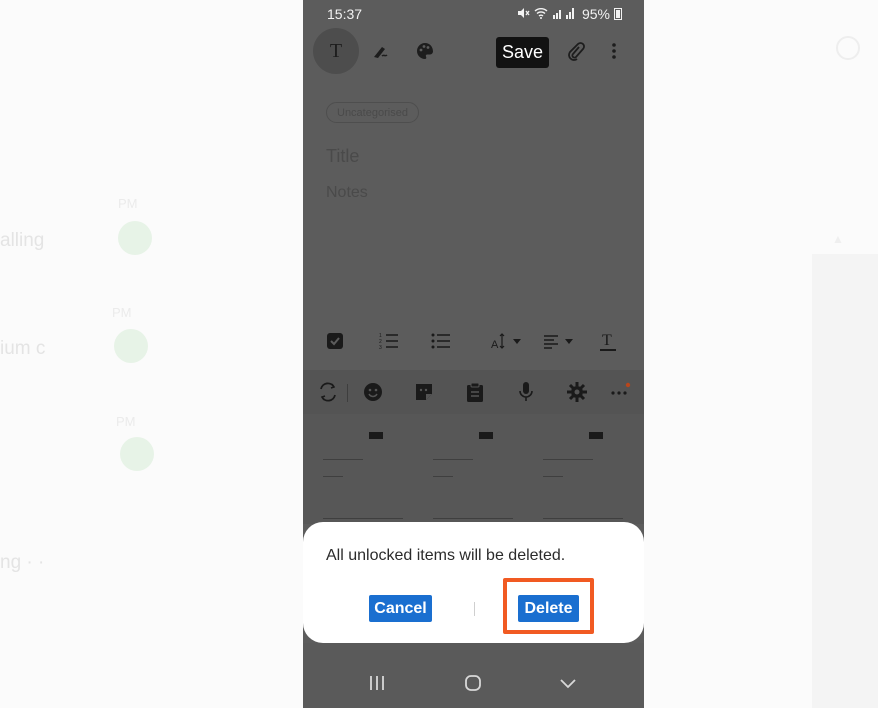 This screenshot has height=708, width=878. I want to click on bg-list-label: ium c, so click(23, 348).